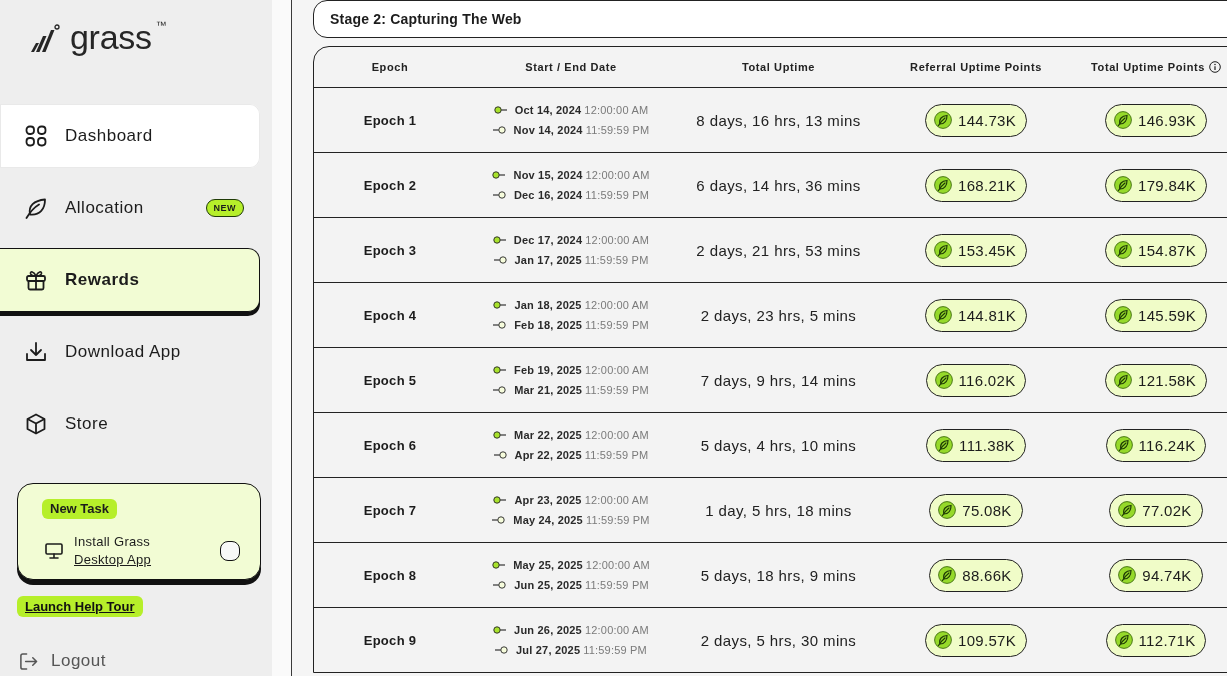 The width and height of the screenshot is (1227, 676). Describe the element at coordinates (548, 565) in the screenshot. I see `date-text: May 25, 2025` at that location.